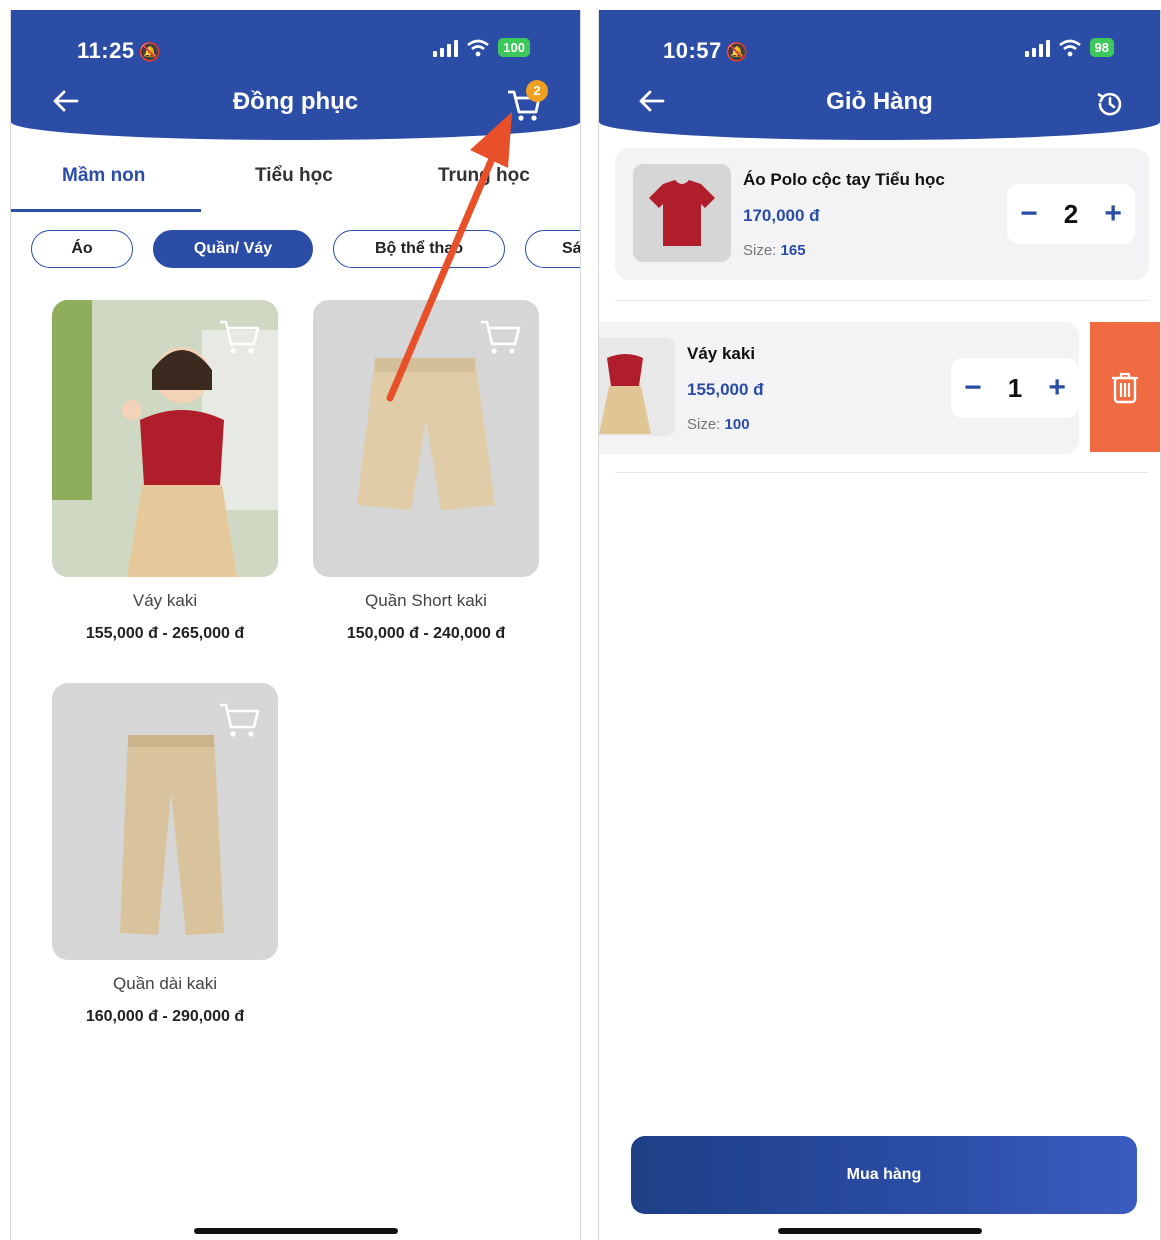  I want to click on cart-item-price: 170,000 đ, so click(781, 215).